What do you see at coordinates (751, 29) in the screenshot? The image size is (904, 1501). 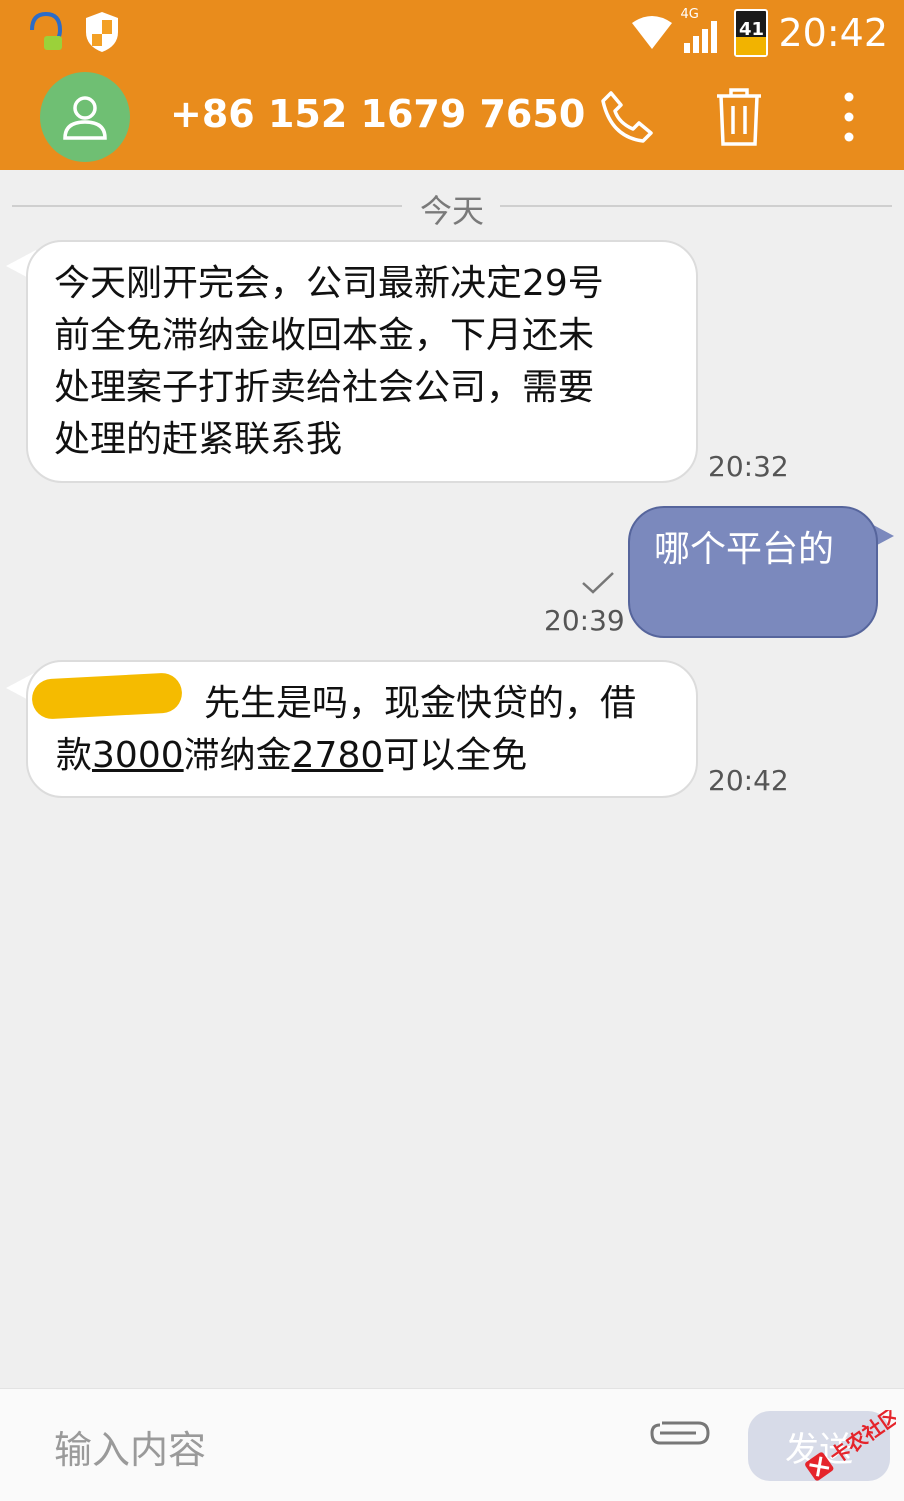 I see `battery-level: 41` at bounding box center [751, 29].